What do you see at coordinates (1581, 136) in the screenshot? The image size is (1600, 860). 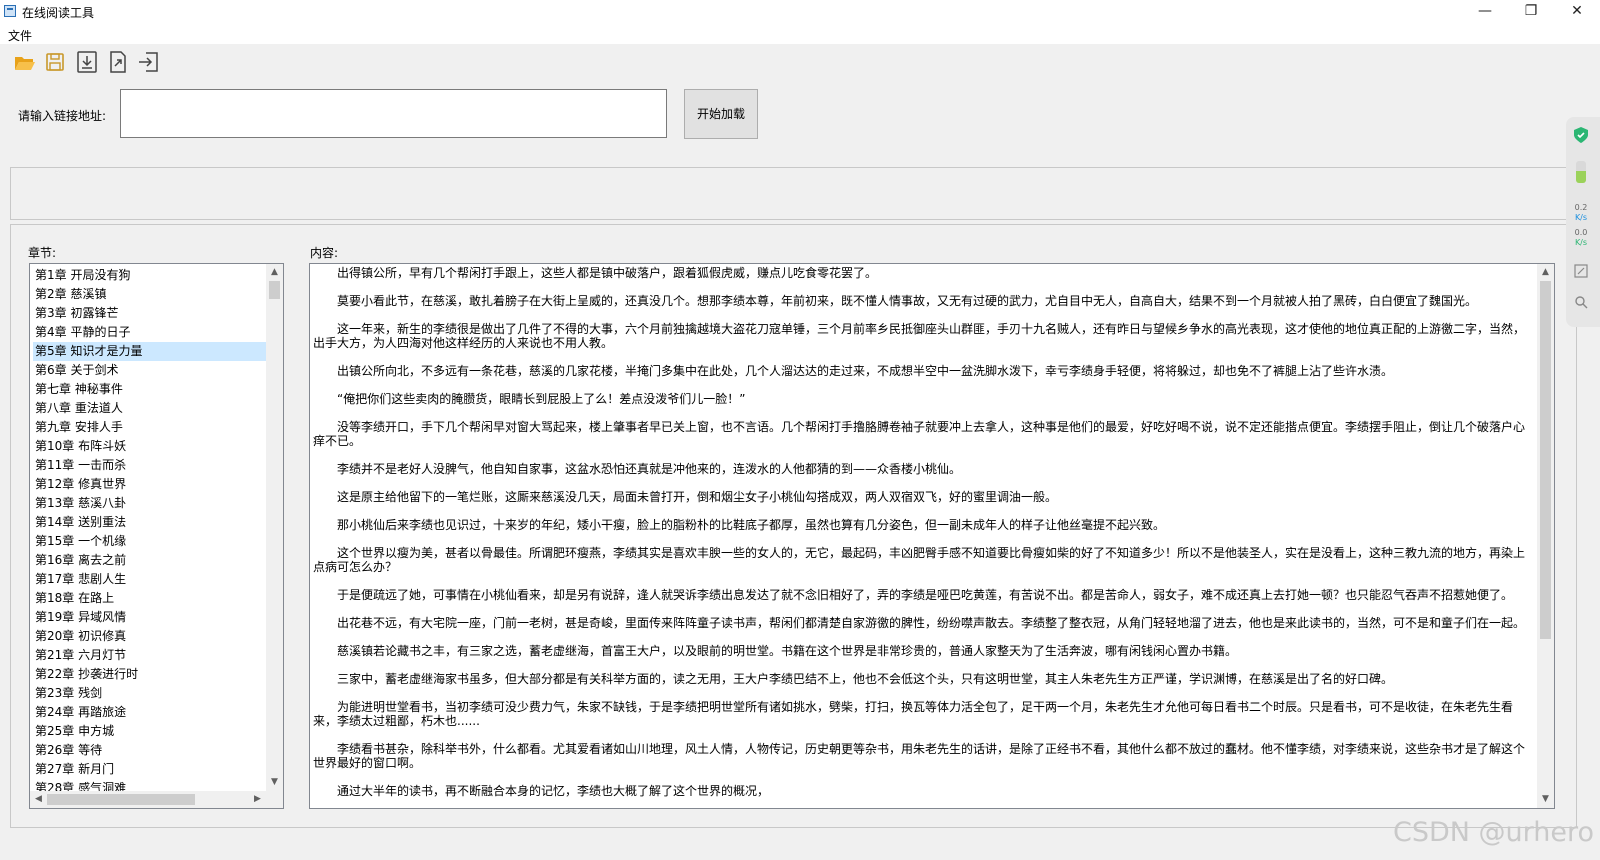 I see `shield-icon` at bounding box center [1581, 136].